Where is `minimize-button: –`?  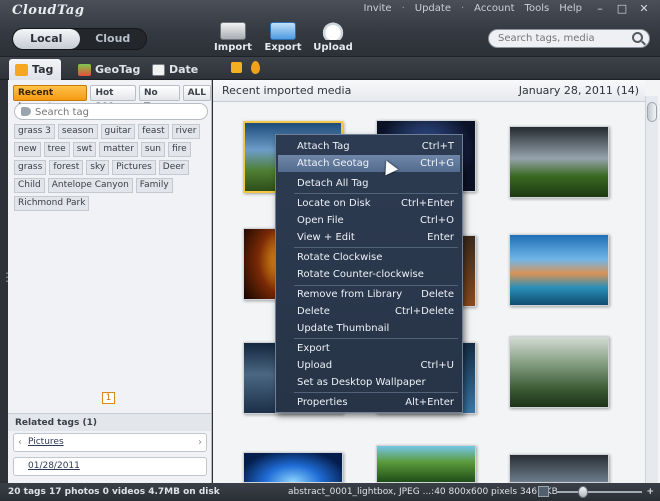
minimize-button: – is located at coordinates (600, 9).